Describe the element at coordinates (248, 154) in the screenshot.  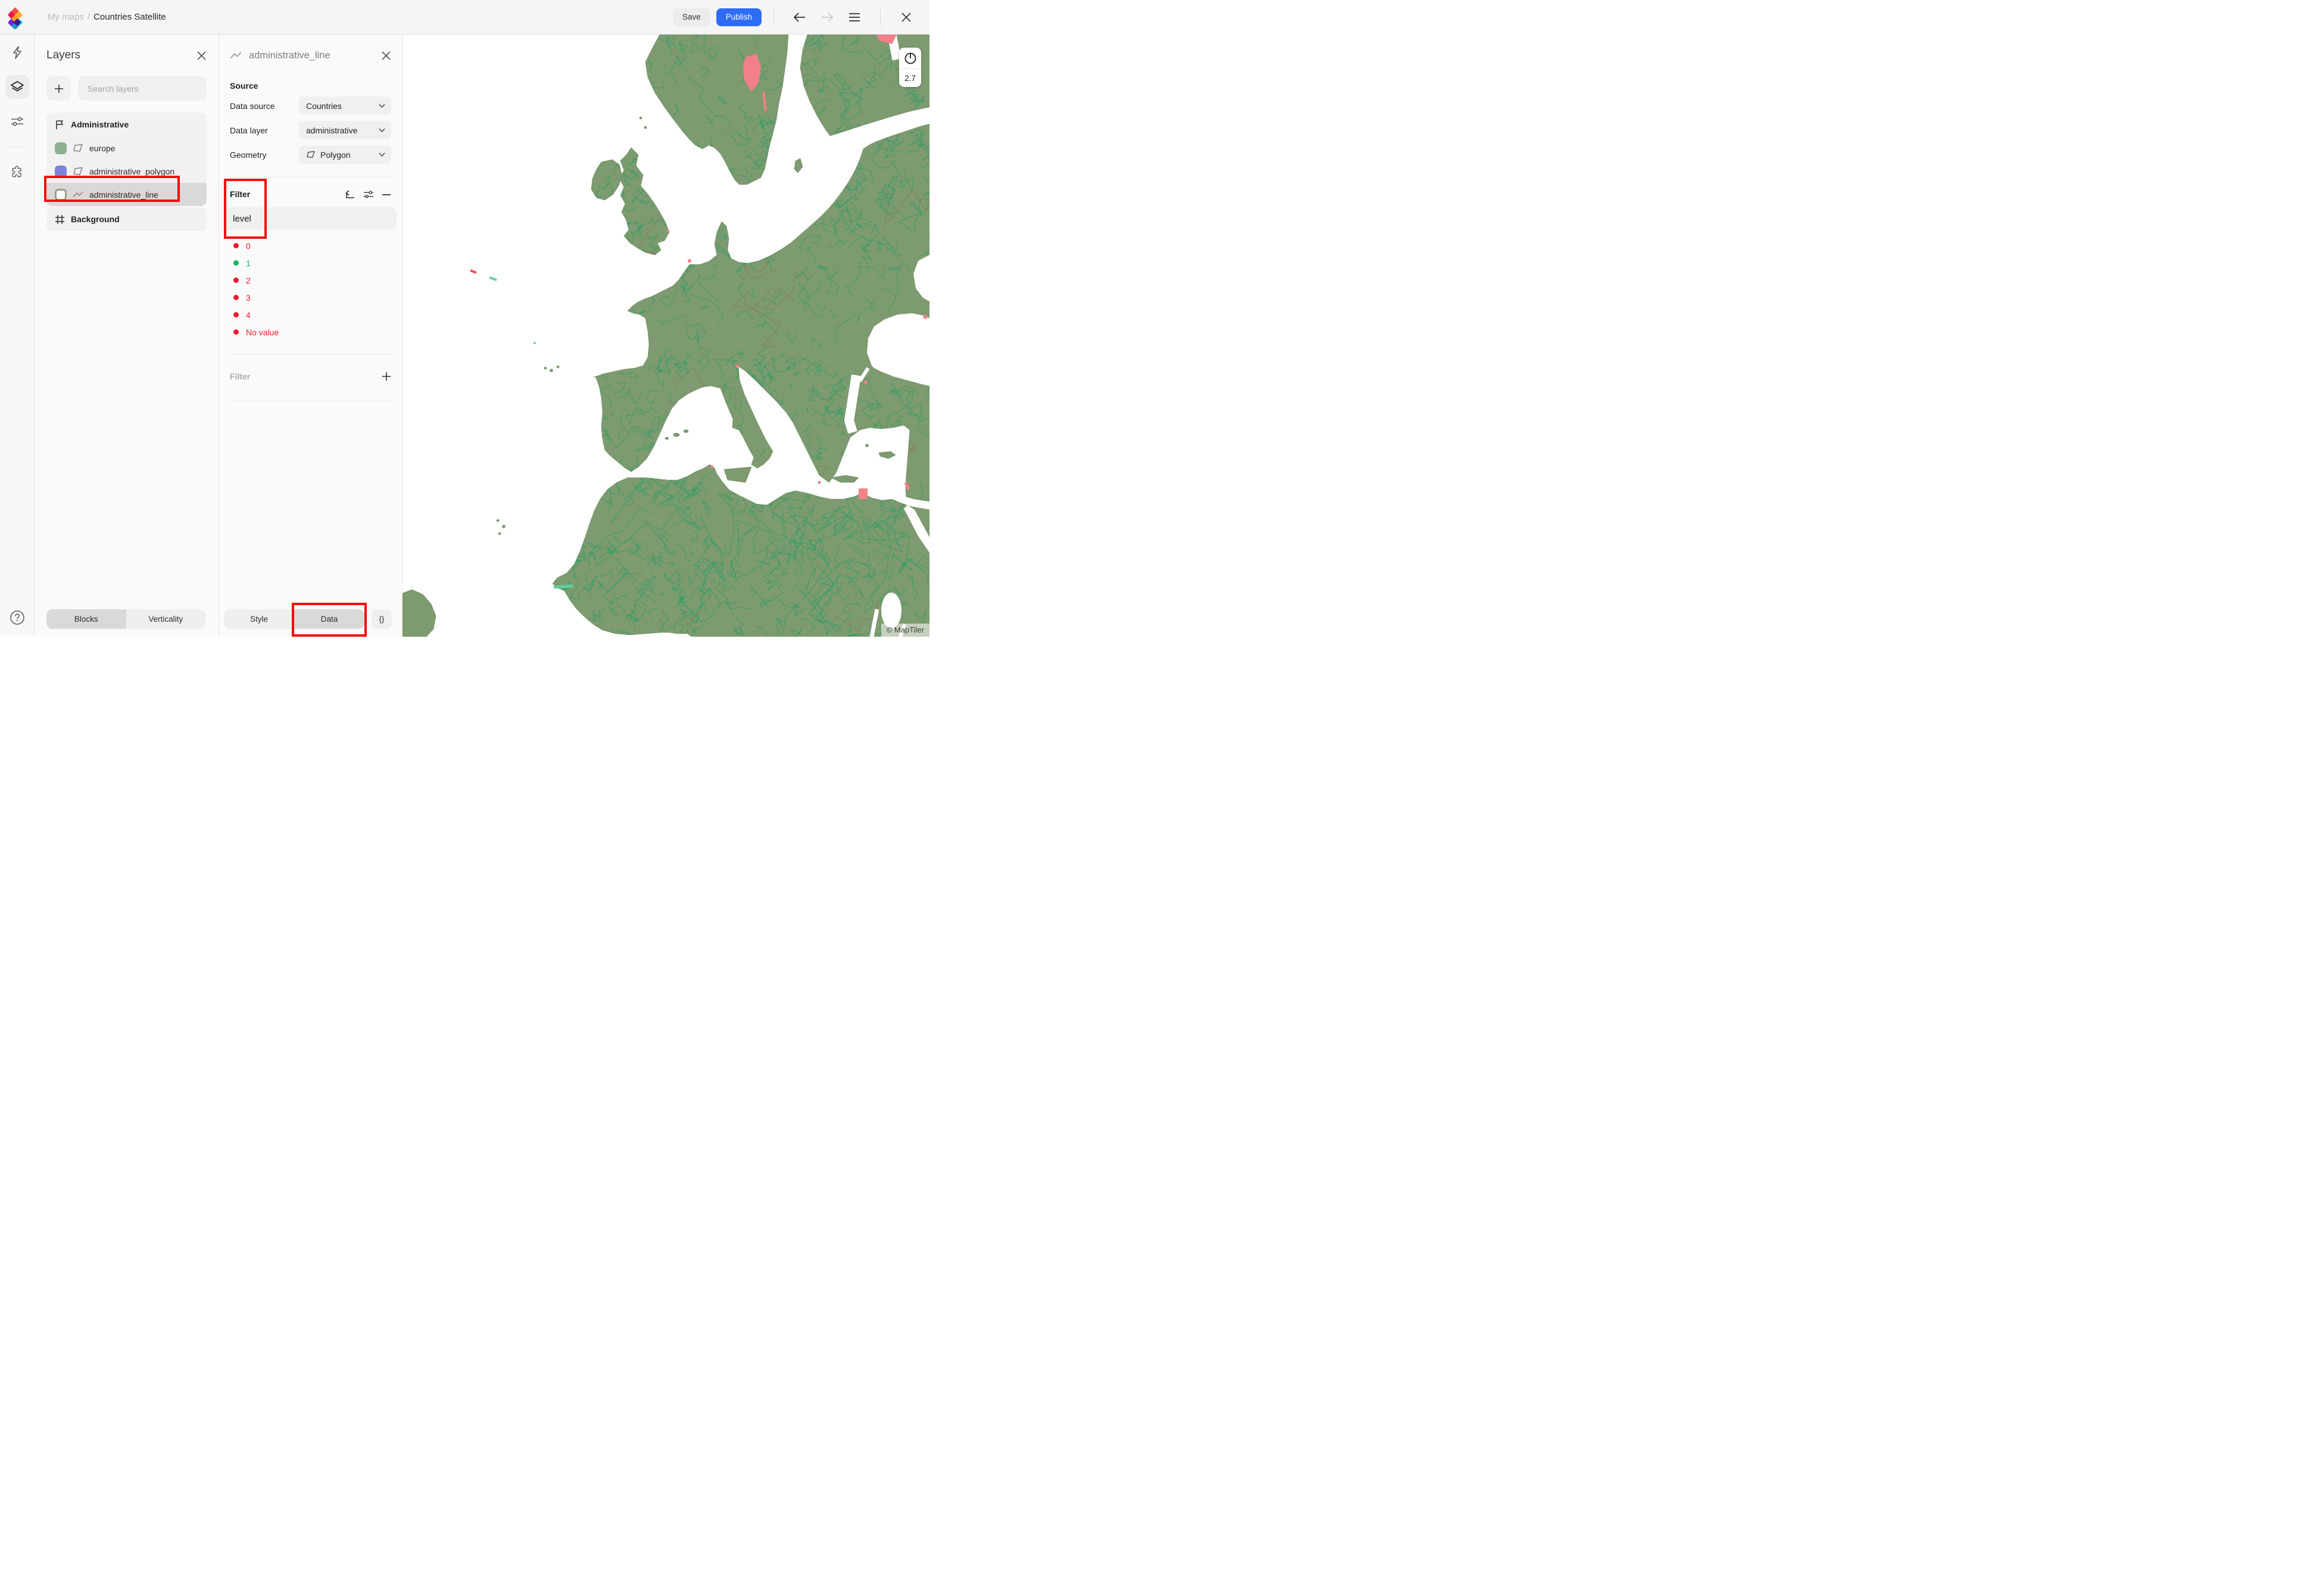
I see `geometry-label: Geometry` at that location.